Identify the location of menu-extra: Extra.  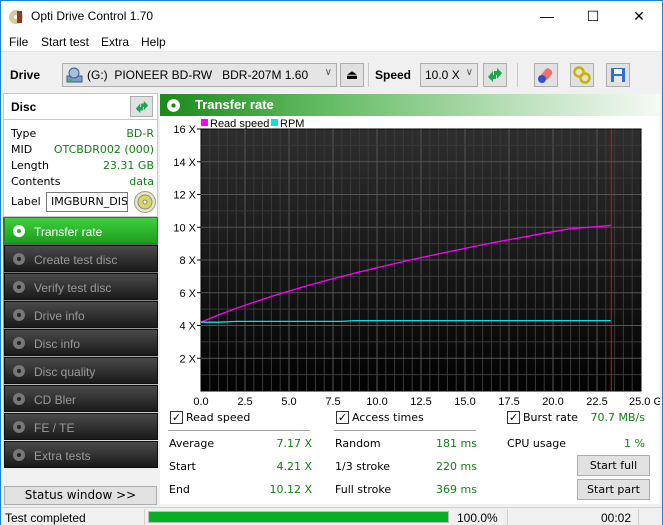
(115, 42).